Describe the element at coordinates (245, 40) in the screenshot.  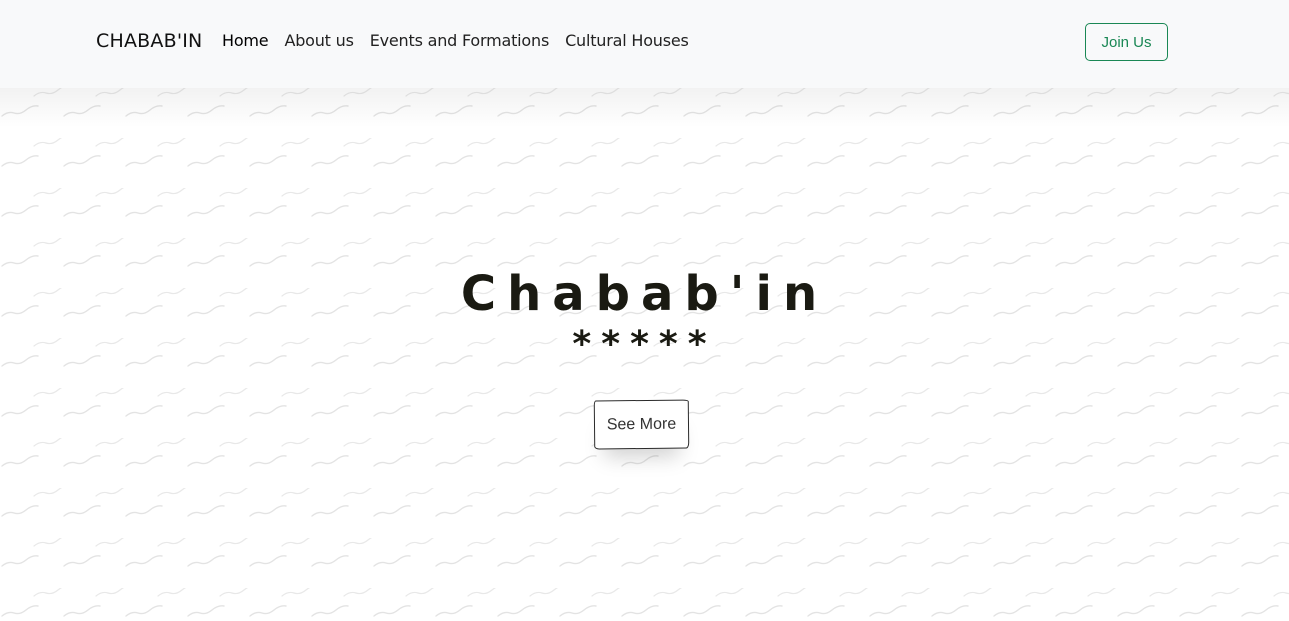
I see `nav-link-home: Home` at that location.